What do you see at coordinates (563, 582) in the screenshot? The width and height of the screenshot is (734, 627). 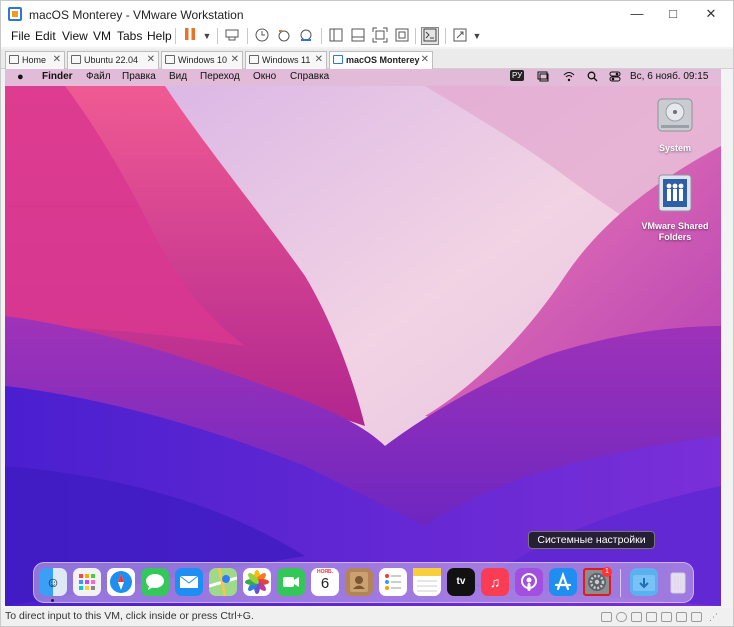 I see `app-store-icon` at bounding box center [563, 582].